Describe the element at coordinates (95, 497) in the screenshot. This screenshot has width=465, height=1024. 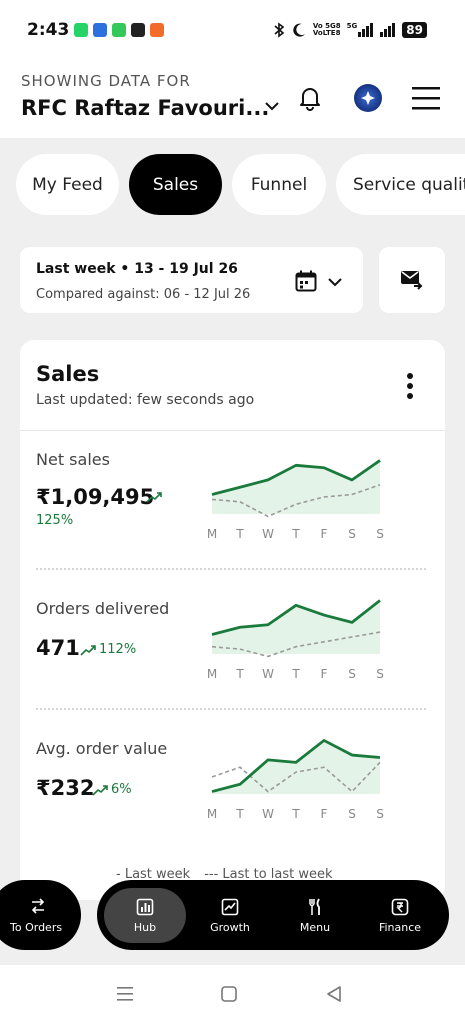
I see `net-sales-value: ₹1,09,495` at that location.